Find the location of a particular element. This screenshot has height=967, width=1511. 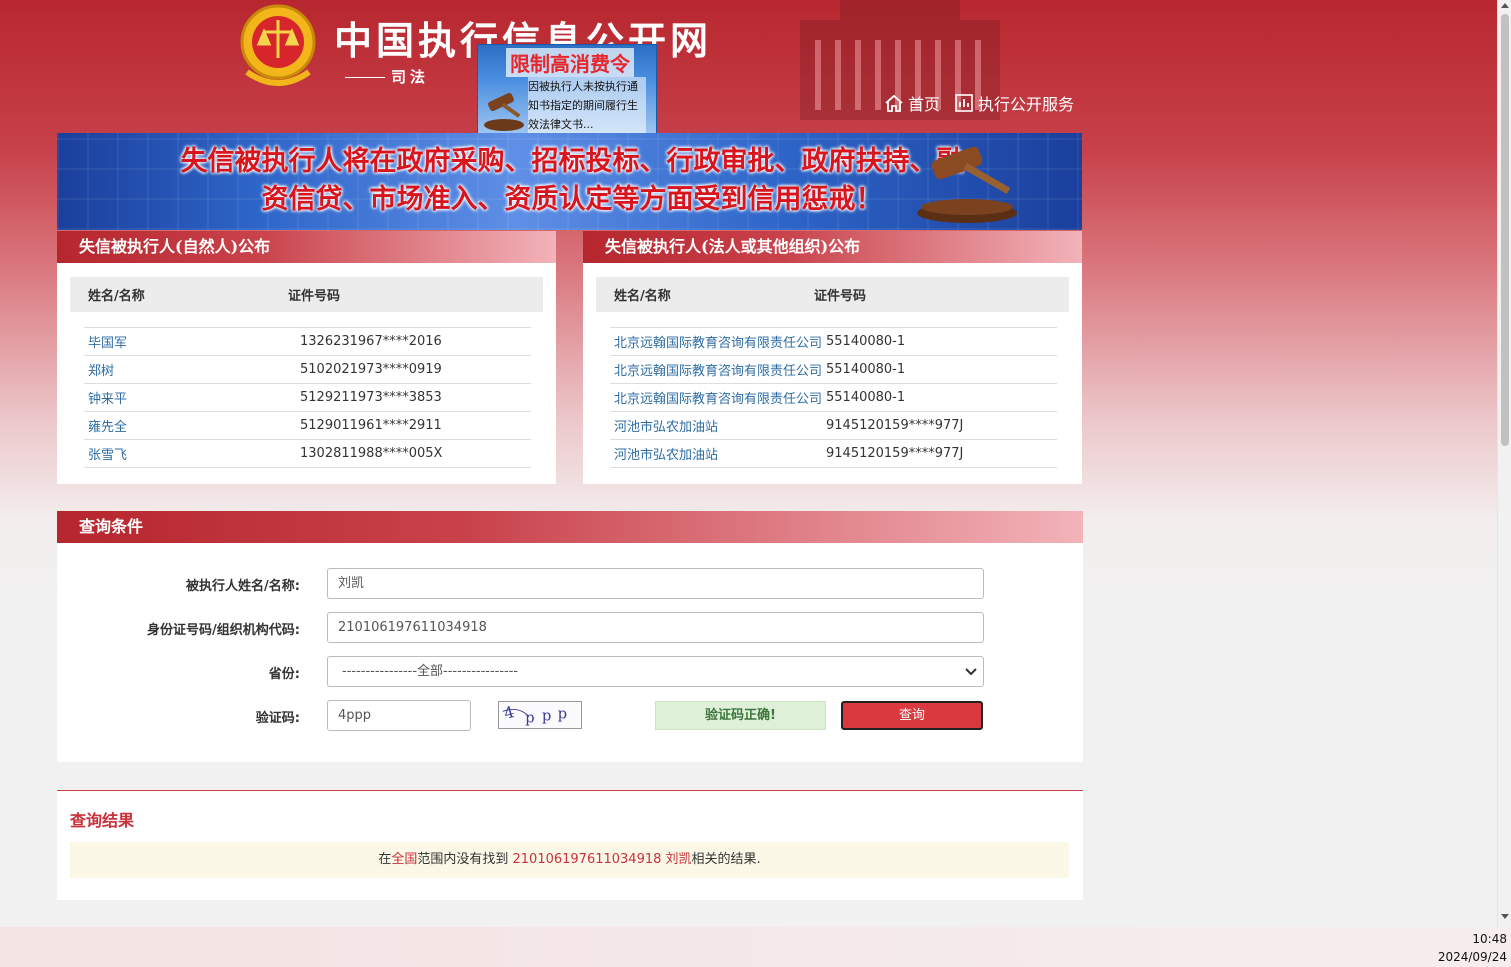

name-row: 被执行人姓名/名称: 刘凯 is located at coordinates (570, 584).